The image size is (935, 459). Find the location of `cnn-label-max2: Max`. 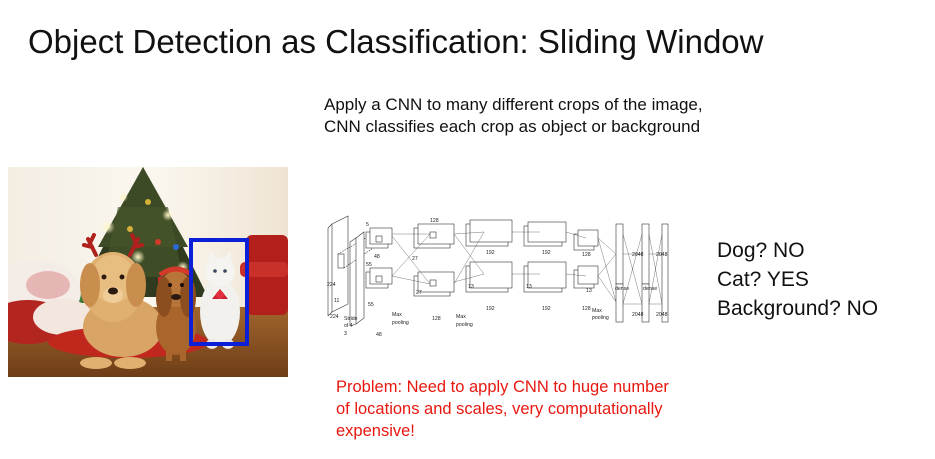

cnn-label-max2: Max is located at coordinates (461, 317).